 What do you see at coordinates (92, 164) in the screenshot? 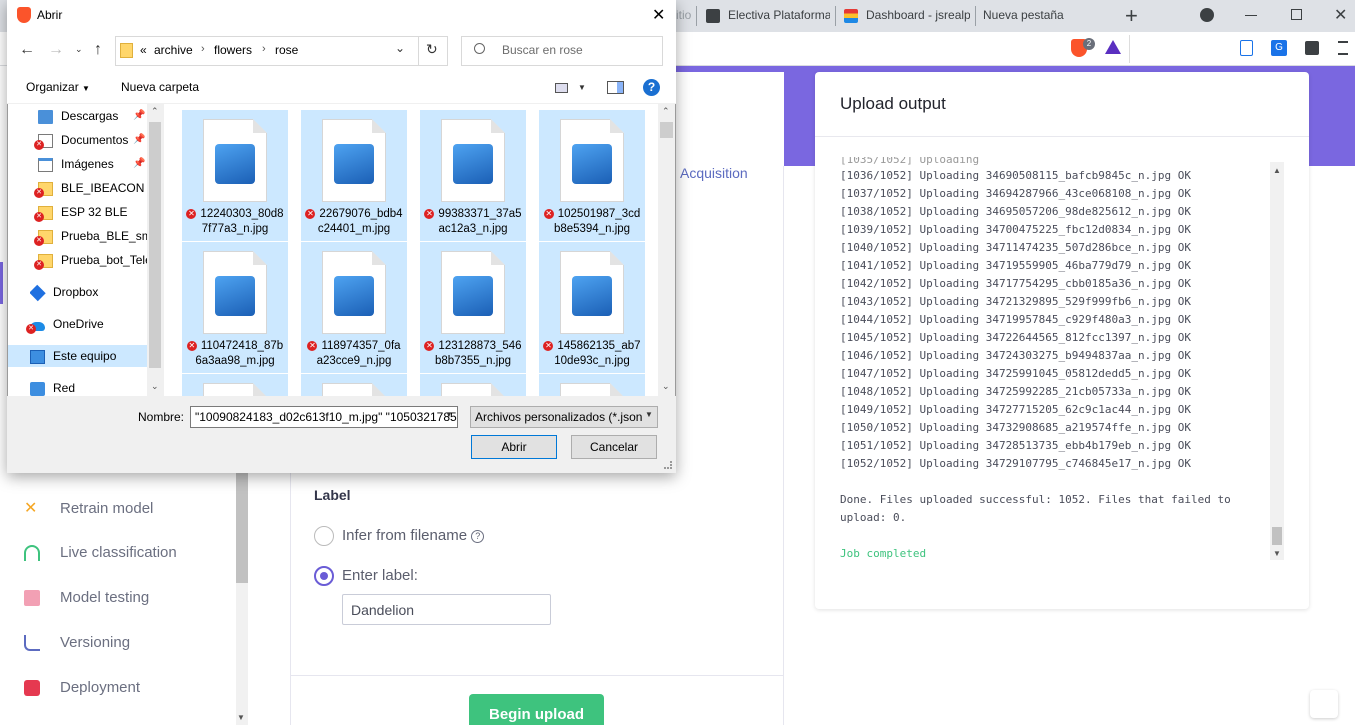
I see `tree-item: Imágenes` at bounding box center [92, 164].